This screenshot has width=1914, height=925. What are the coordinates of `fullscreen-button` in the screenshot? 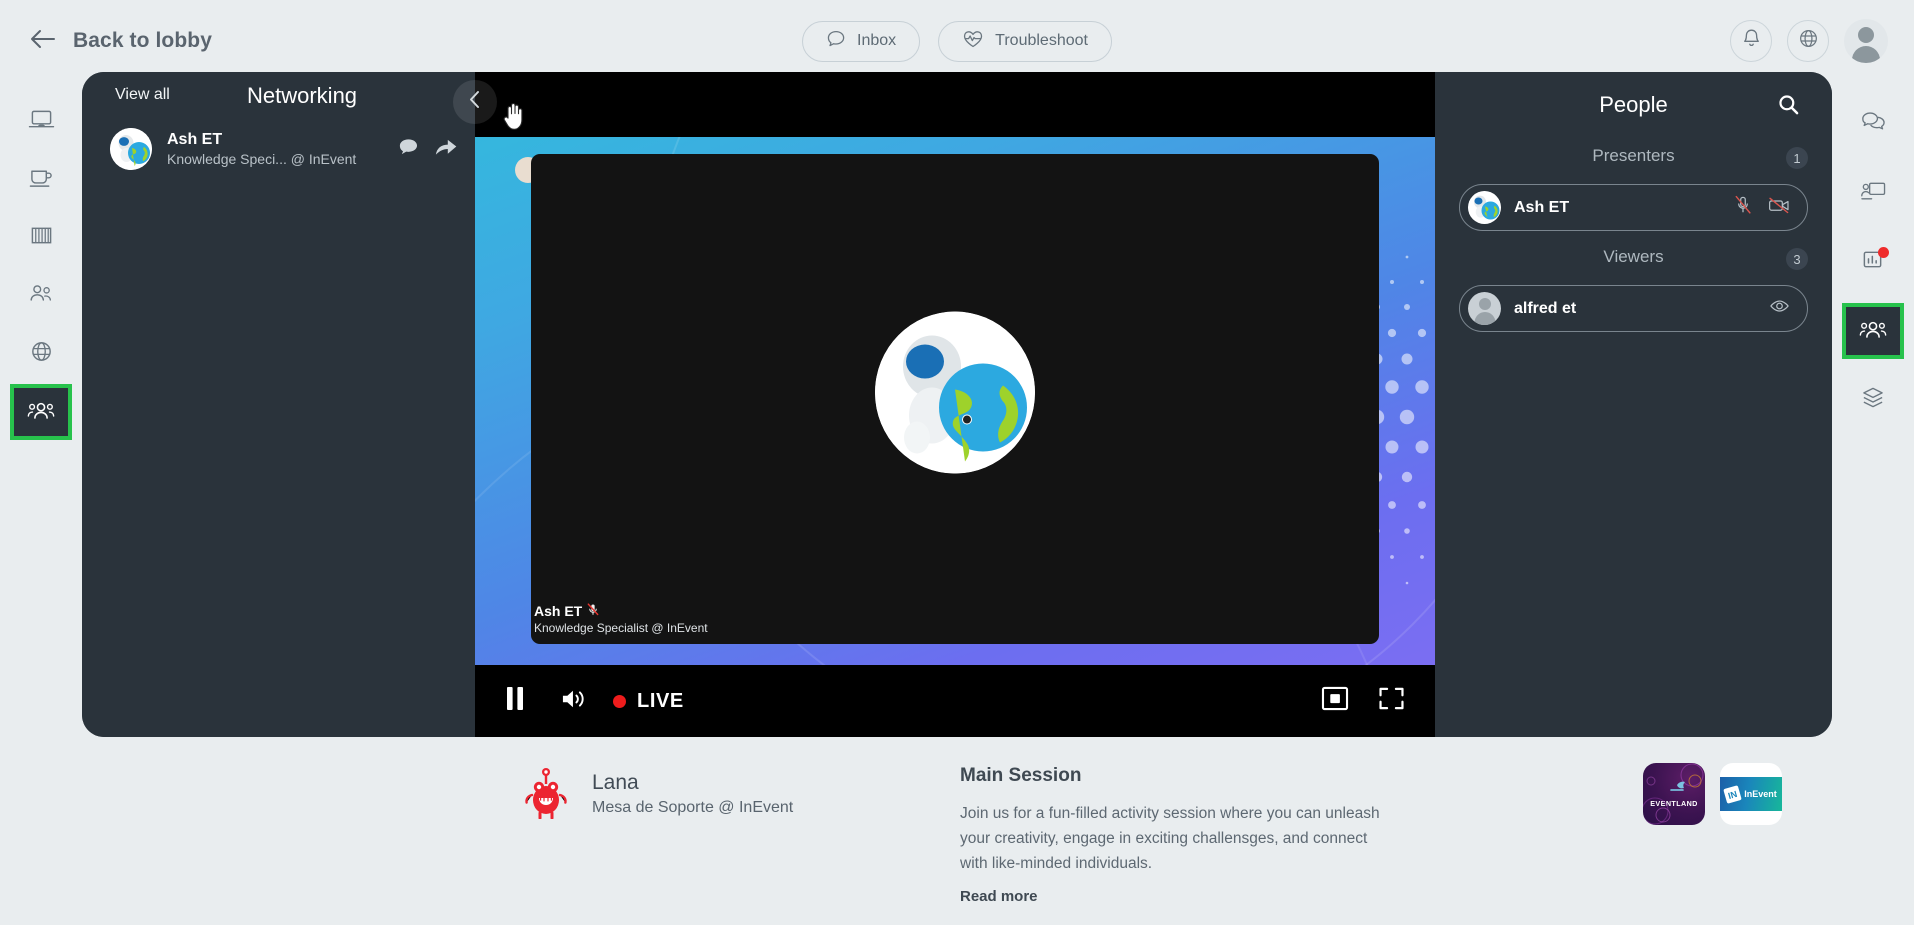 It's located at (1391, 701).